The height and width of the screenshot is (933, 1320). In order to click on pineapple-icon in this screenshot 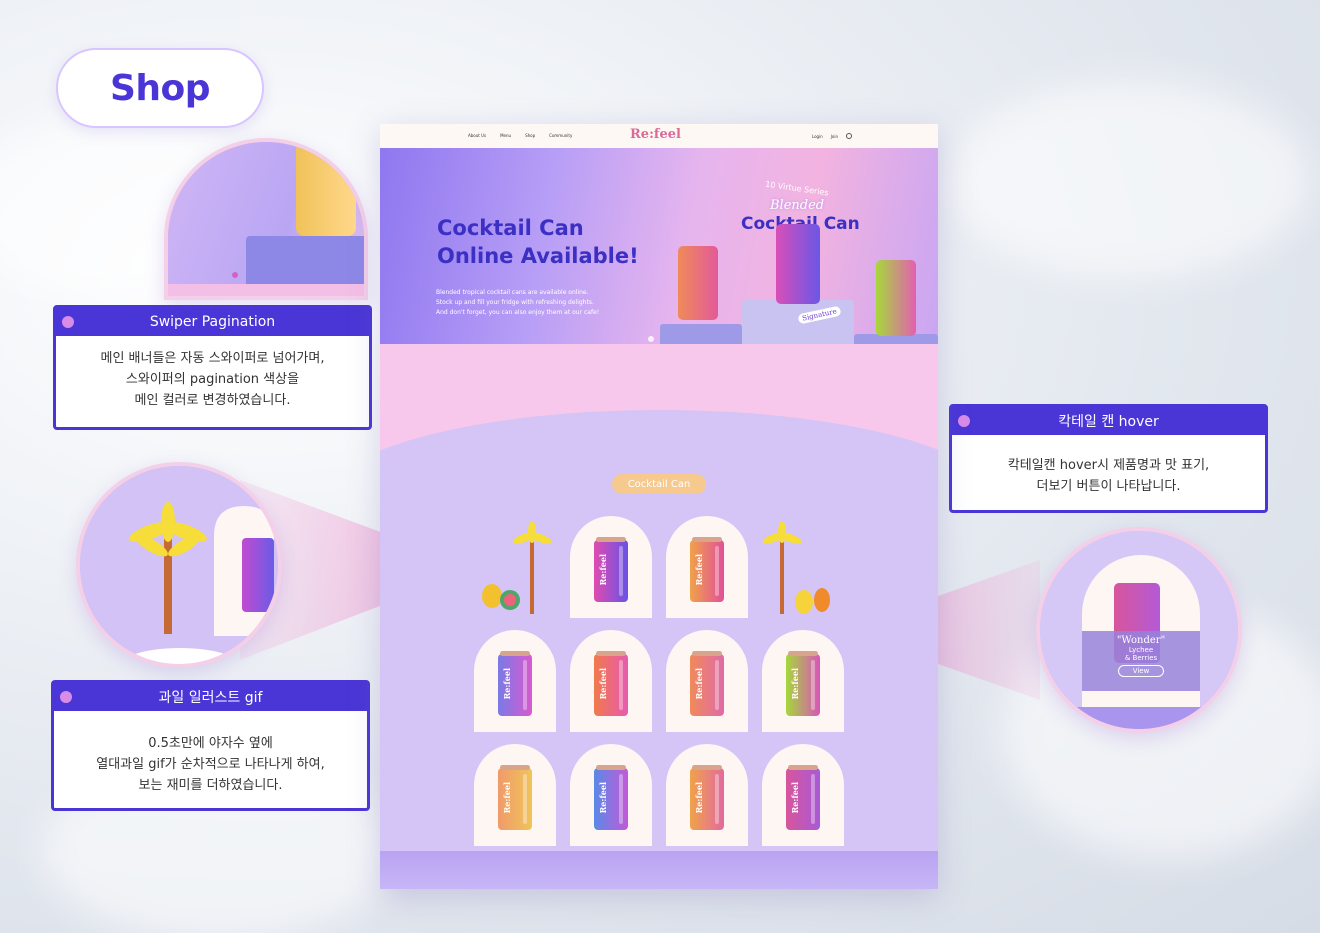, I will do `click(804, 602)`.